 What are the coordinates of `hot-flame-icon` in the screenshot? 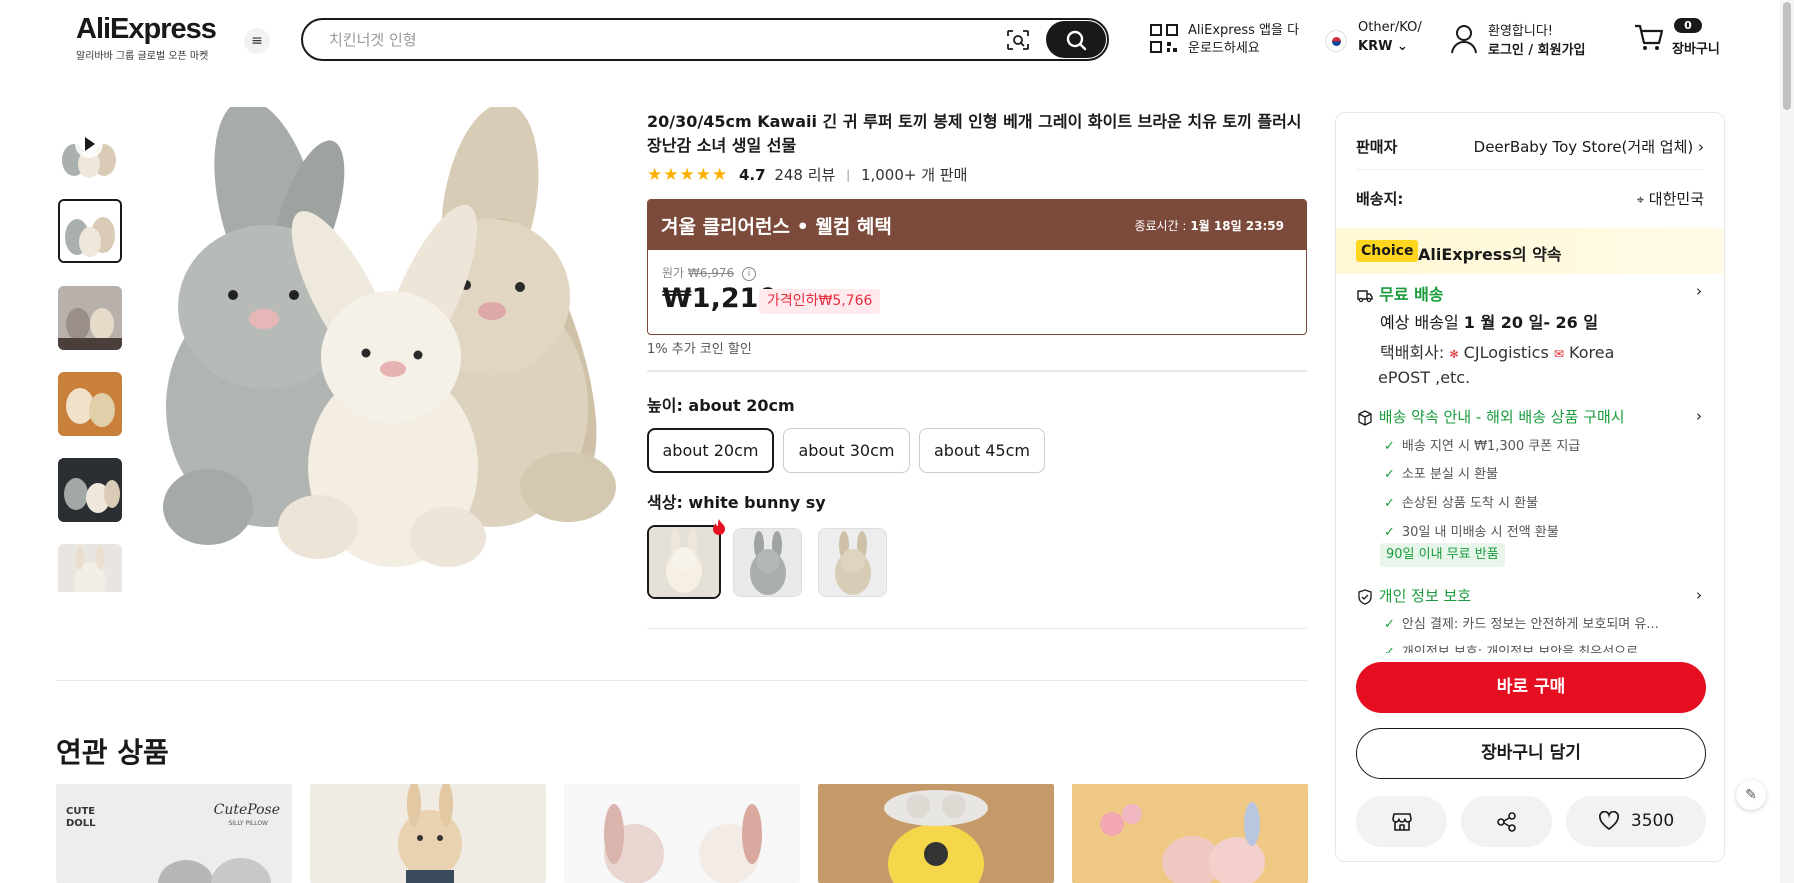 It's located at (719, 527).